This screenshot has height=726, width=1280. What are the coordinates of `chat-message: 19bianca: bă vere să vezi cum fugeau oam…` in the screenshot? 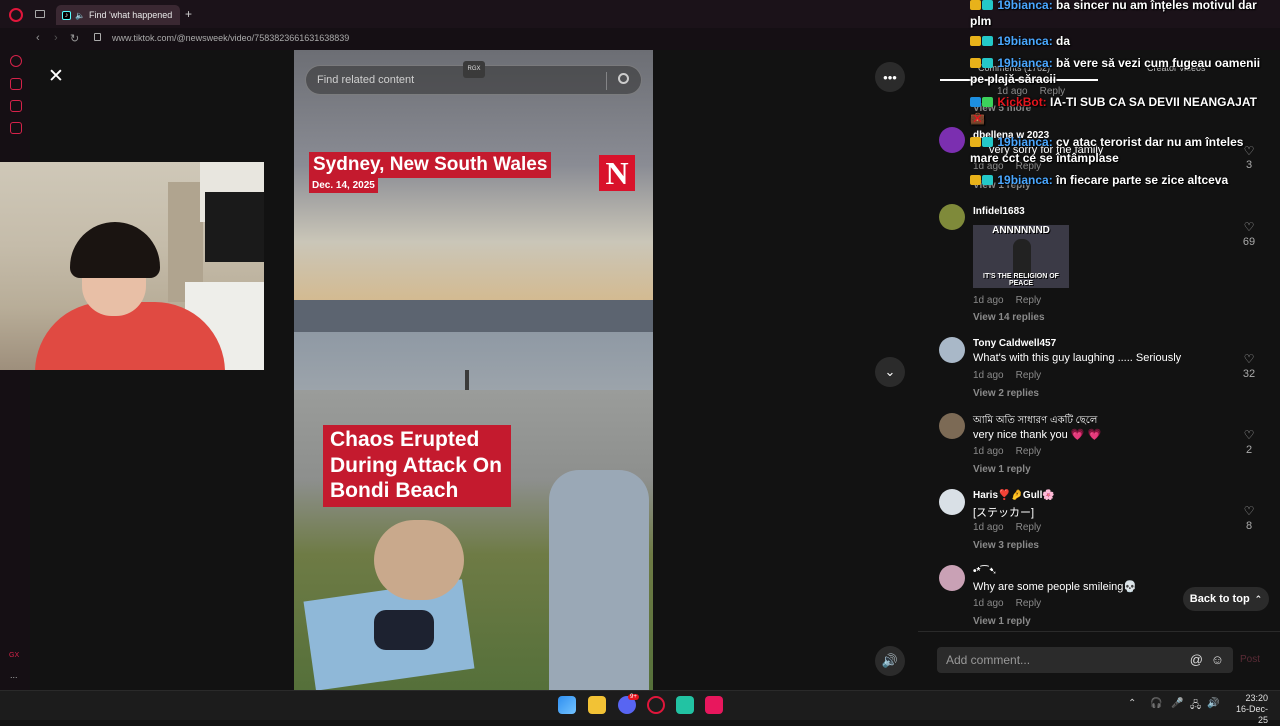 It's located at (1120, 71).